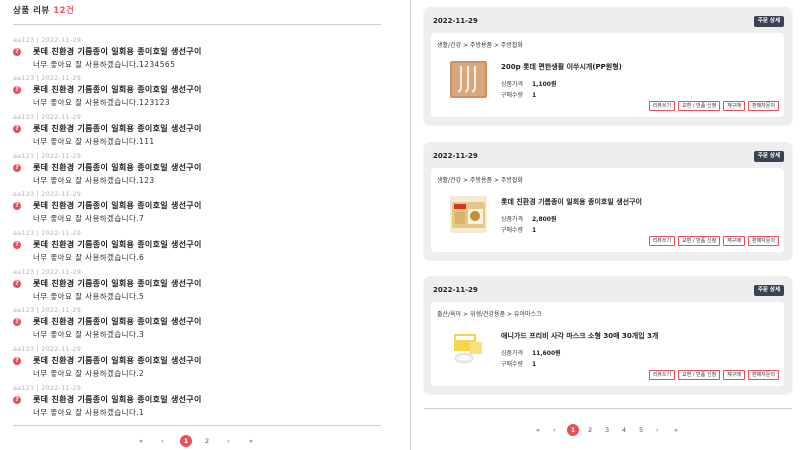 This screenshot has width=800, height=450. I want to click on category-breadcrumb: 출산/육아 > 위생/건강용품 > 유아마스크, so click(489, 314).